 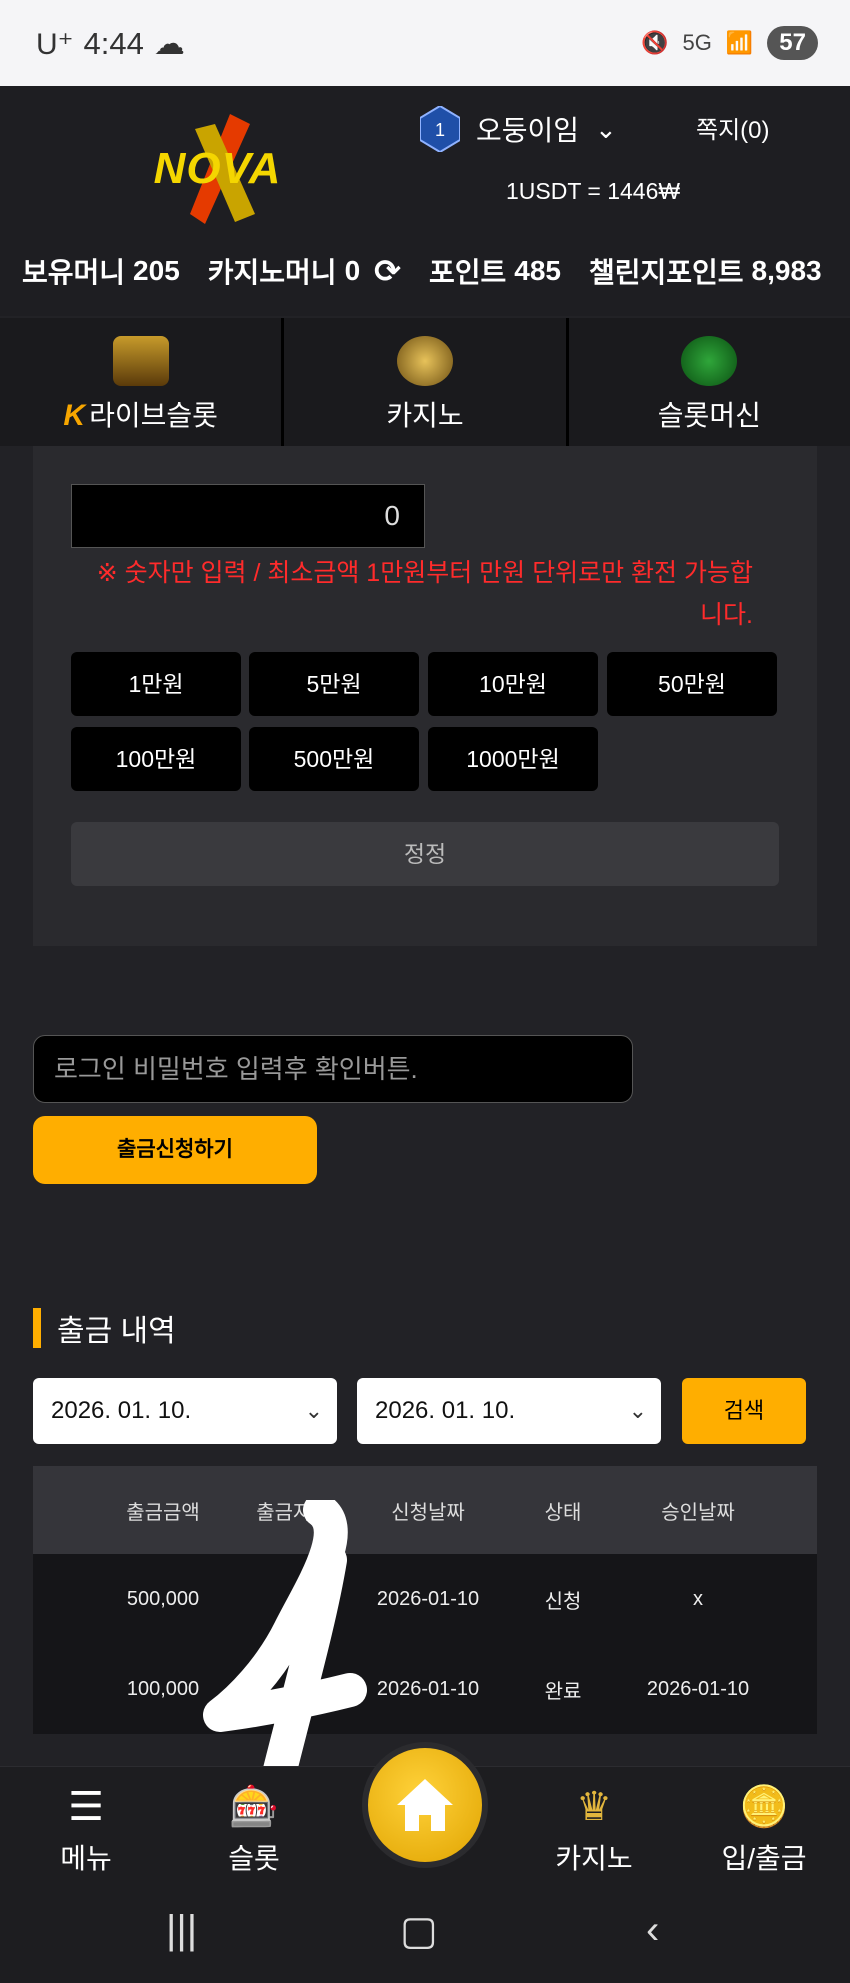 What do you see at coordinates (121, 1410) in the screenshot?
I see `date-from-value: 2026. 01. 10.` at bounding box center [121, 1410].